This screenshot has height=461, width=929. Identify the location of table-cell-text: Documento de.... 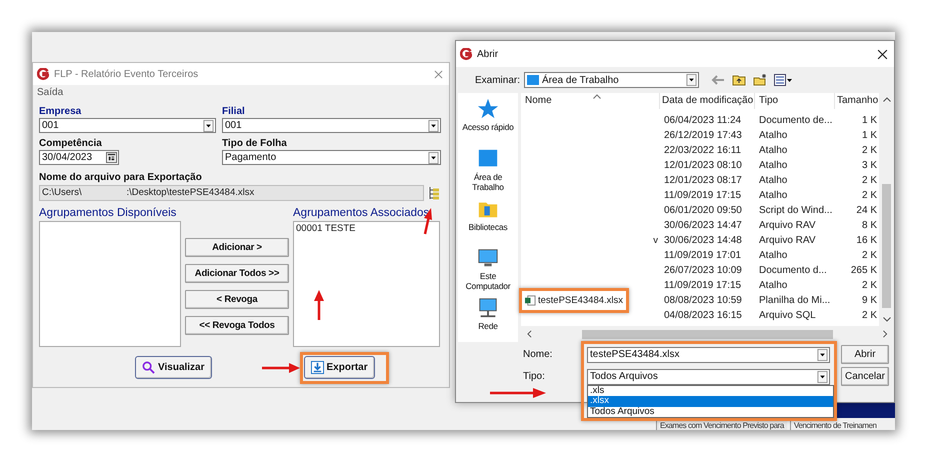
(796, 120).